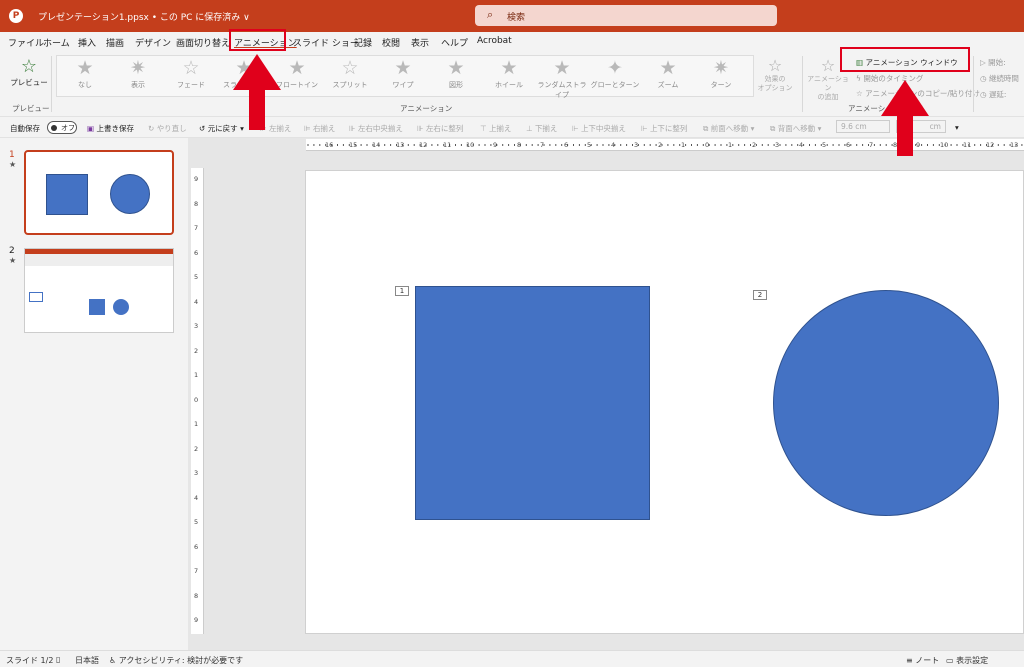 This screenshot has height=667, width=1024. What do you see at coordinates (196, 302) in the screenshot?
I see `ruler-number: 4` at bounding box center [196, 302].